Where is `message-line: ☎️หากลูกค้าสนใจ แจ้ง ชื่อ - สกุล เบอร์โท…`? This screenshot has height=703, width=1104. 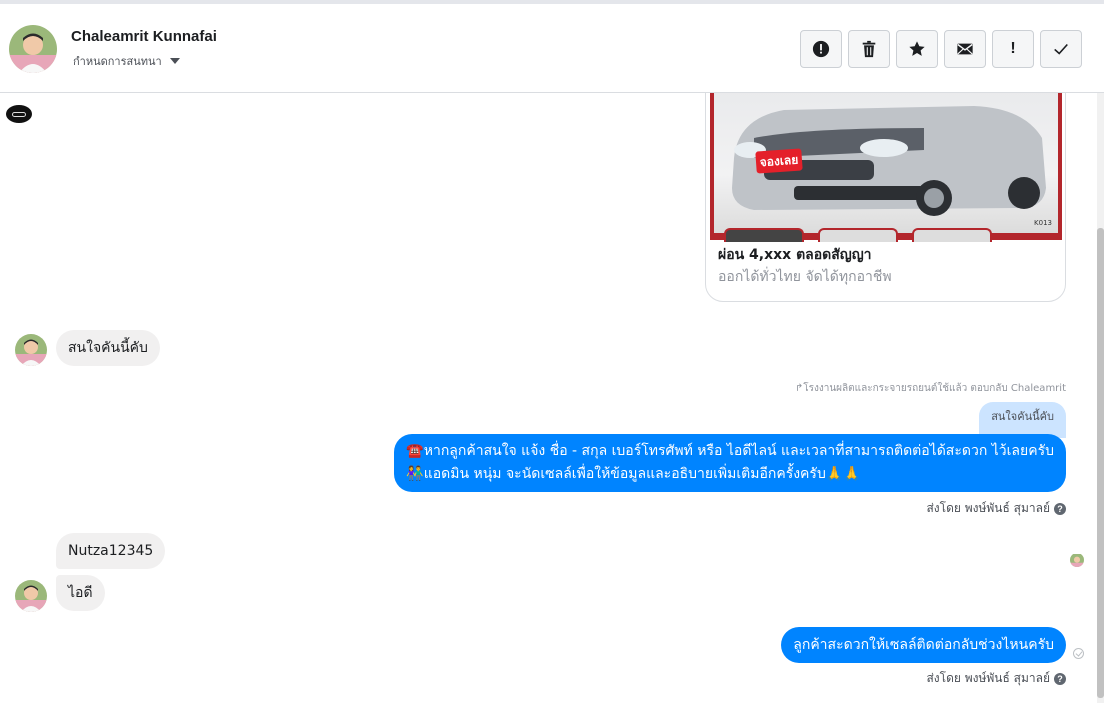
message-line: ☎️หากลูกค้าสนใจ แจ้ง ชื่อ - สกุล เบอร์โท… is located at coordinates (730, 451).